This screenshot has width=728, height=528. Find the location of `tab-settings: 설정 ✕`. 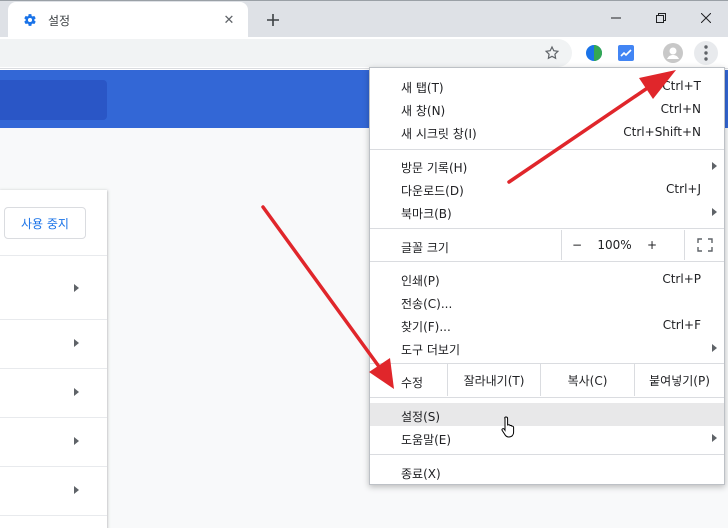

tab-settings: 설정 ✕ is located at coordinates (128, 20).